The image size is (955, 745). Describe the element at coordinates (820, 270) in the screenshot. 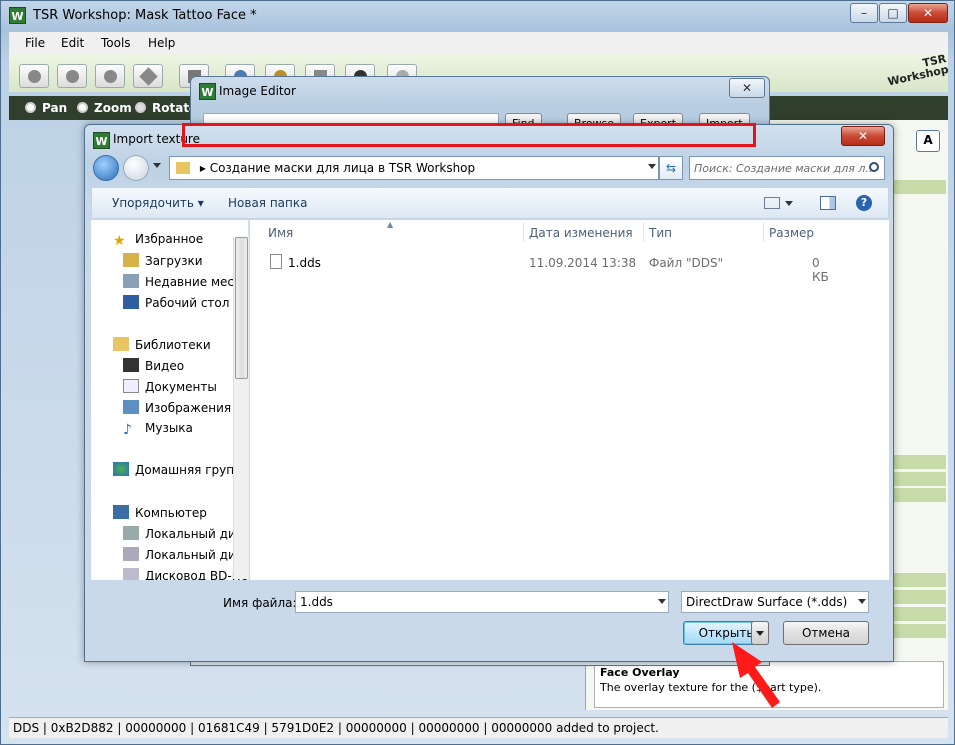

I see `file-size: 0 КБ` at that location.